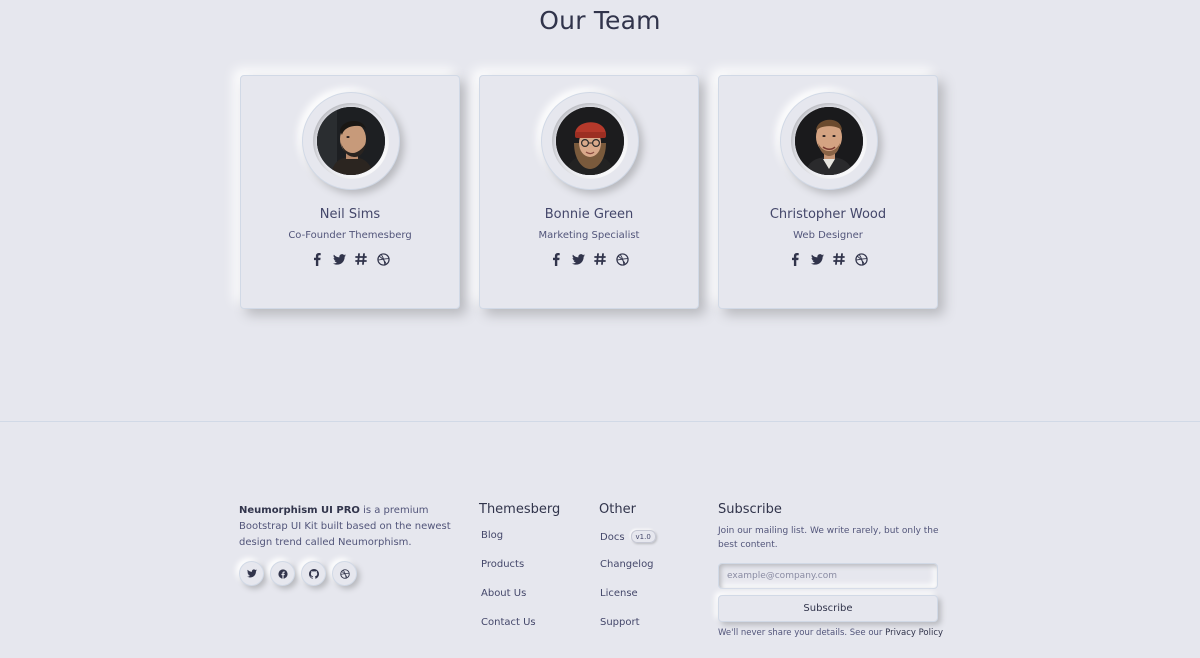  I want to click on woman-with-red-beanie-photo, so click(590, 141).